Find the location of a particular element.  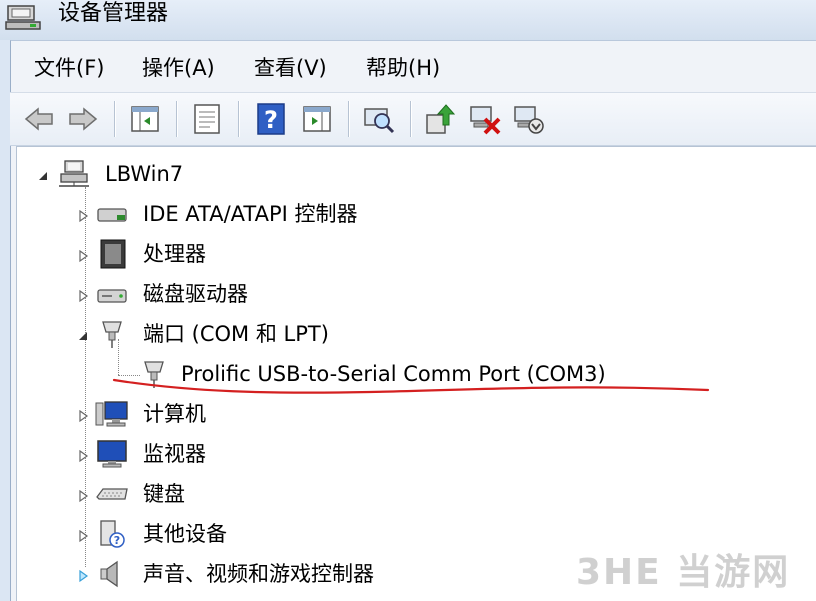

processor-icon is located at coordinates (113, 254).